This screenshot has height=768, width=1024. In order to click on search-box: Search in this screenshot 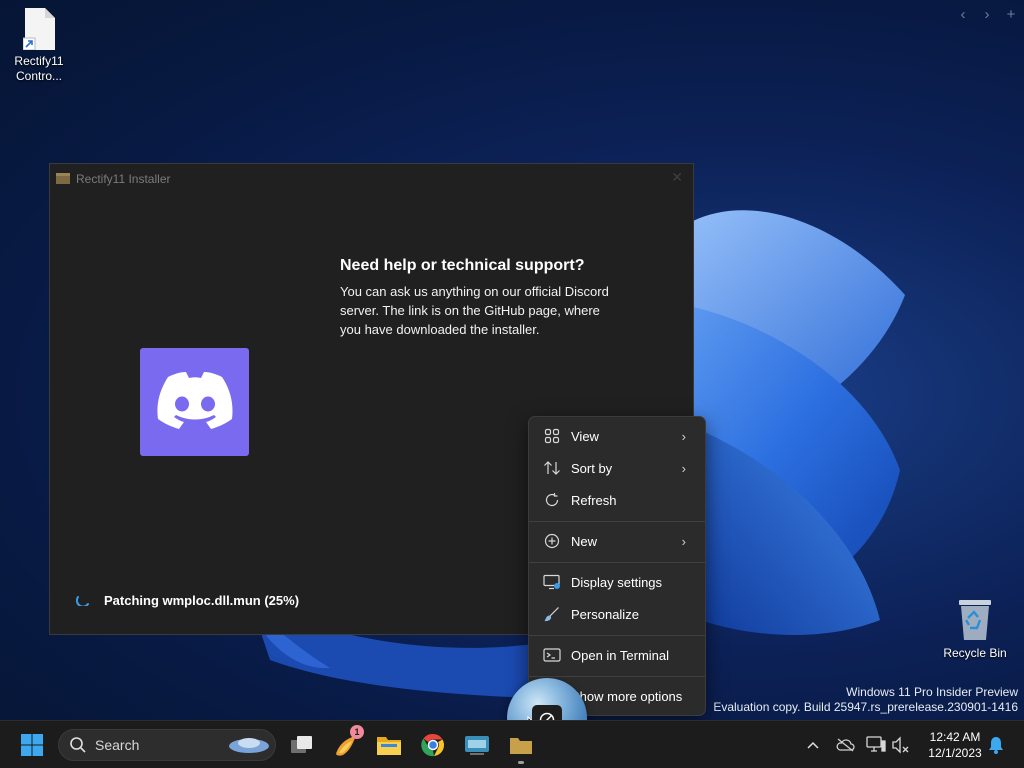, I will do `click(167, 745)`.